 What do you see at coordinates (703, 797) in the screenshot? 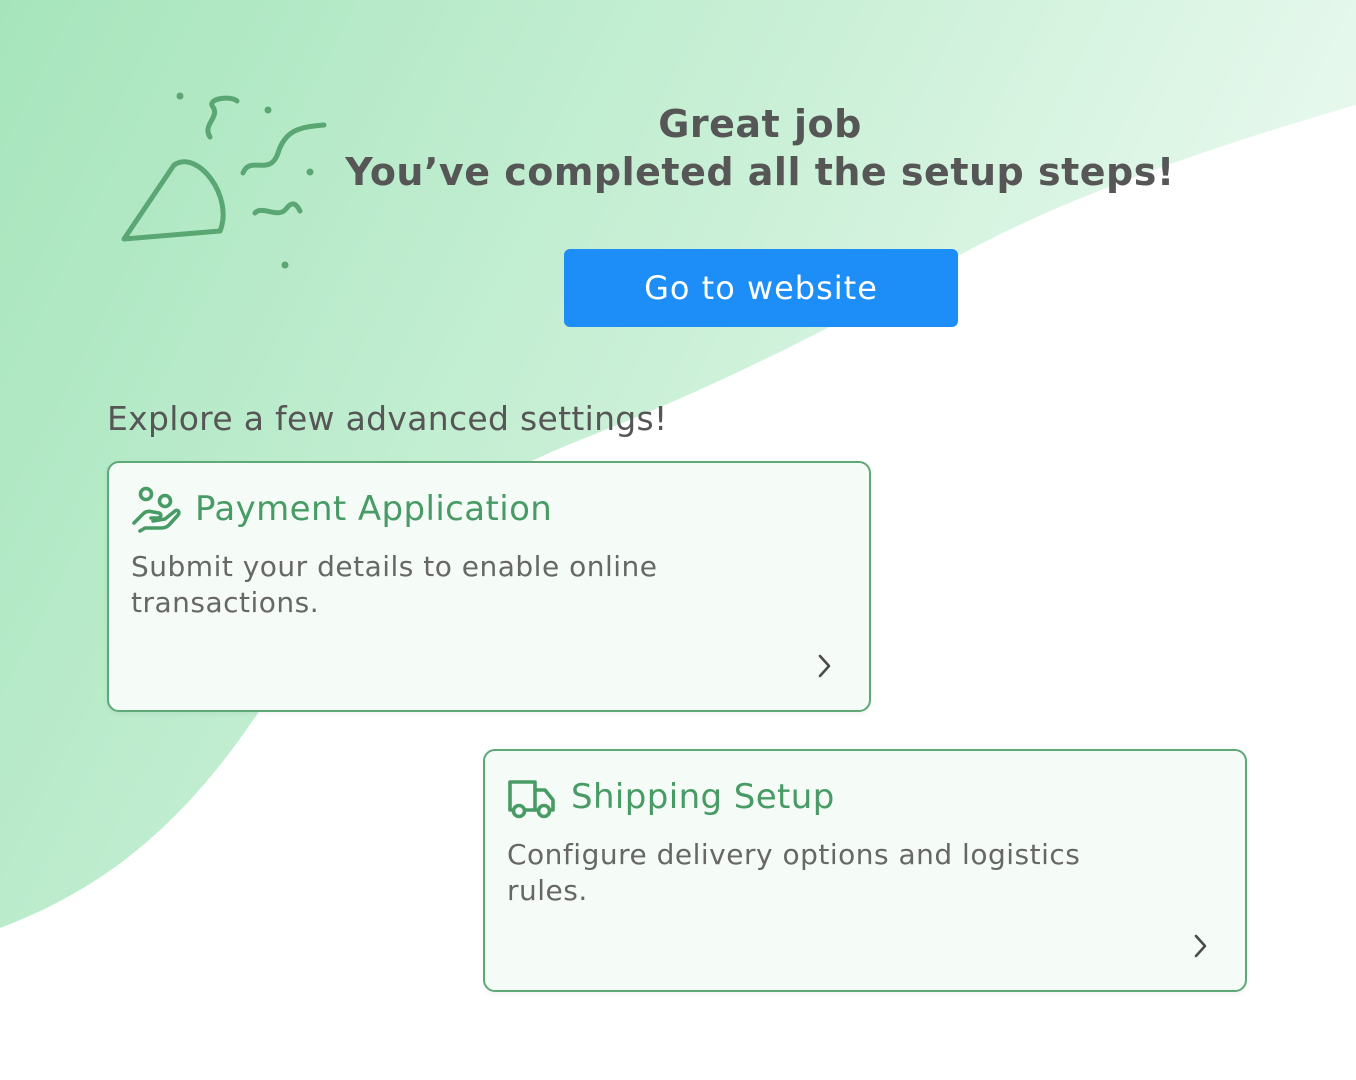
I see `shipping-setup-title: Shipping Setup` at bounding box center [703, 797].